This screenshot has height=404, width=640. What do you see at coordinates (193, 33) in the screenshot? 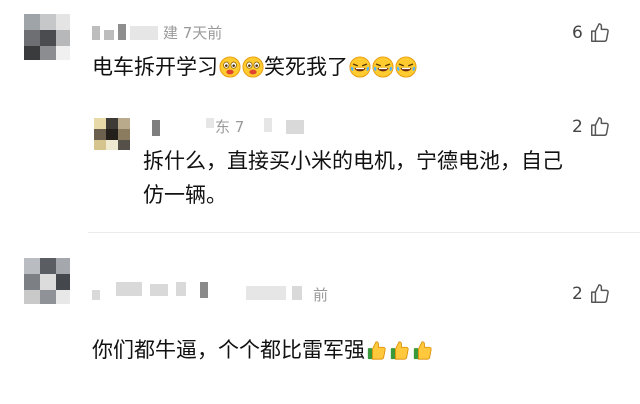
I see `comment-time: 建 7天前` at bounding box center [193, 33].